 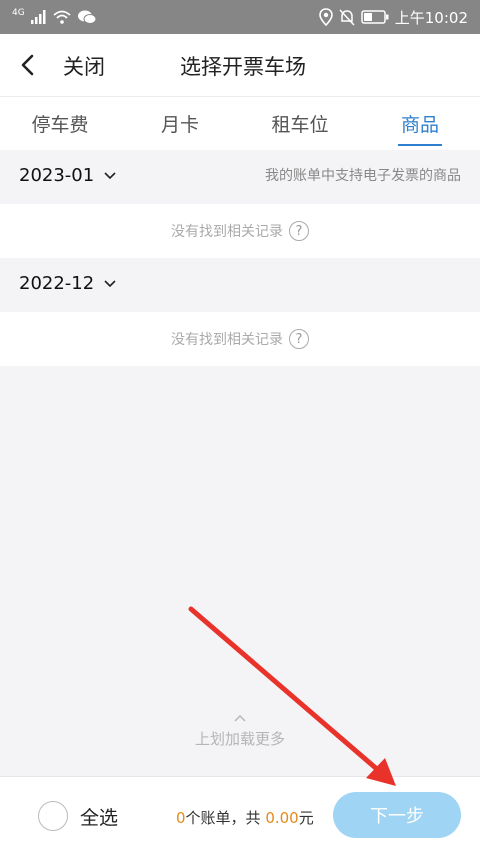 What do you see at coordinates (62, 17) in the screenshot?
I see `wifi-icon` at bounding box center [62, 17].